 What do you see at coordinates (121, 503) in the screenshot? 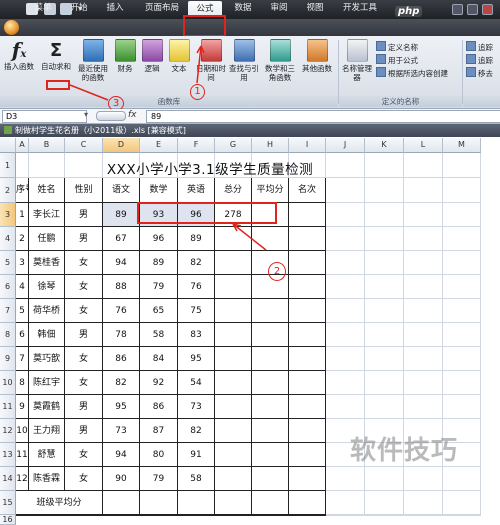
I see `cell-D15` at bounding box center [121, 503].